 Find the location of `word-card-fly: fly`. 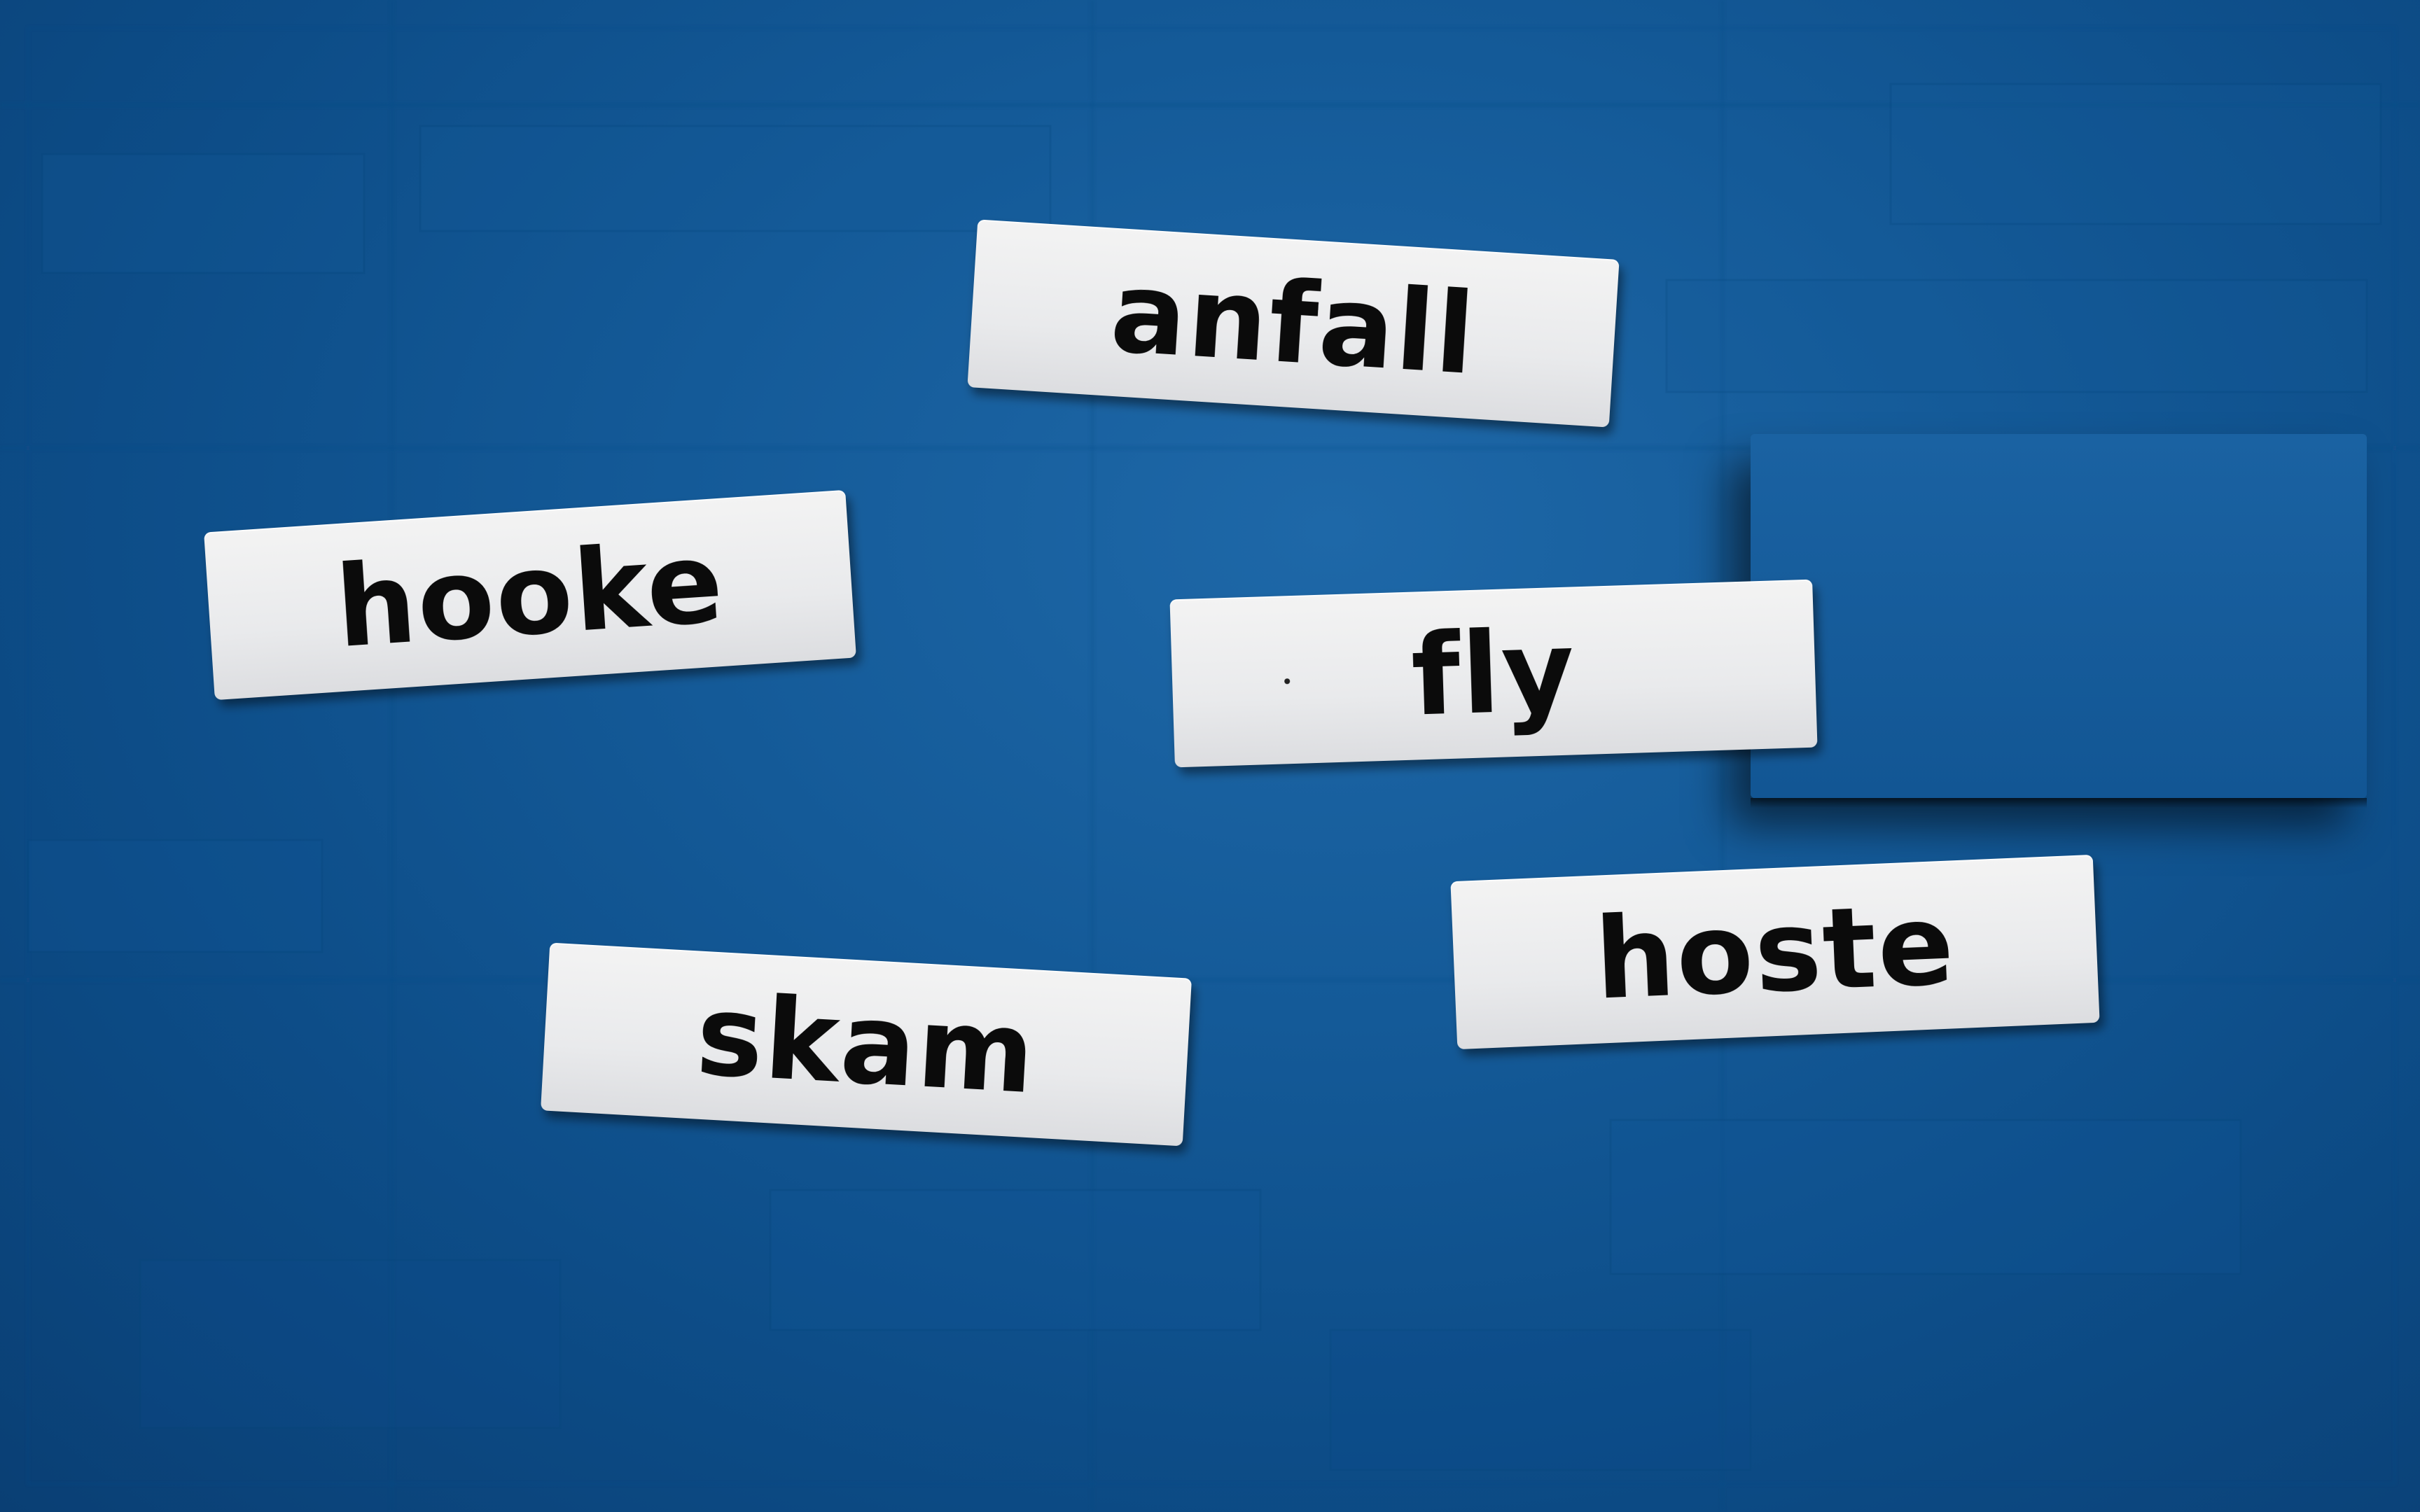

word-card-fly: fly is located at coordinates (1494, 673).